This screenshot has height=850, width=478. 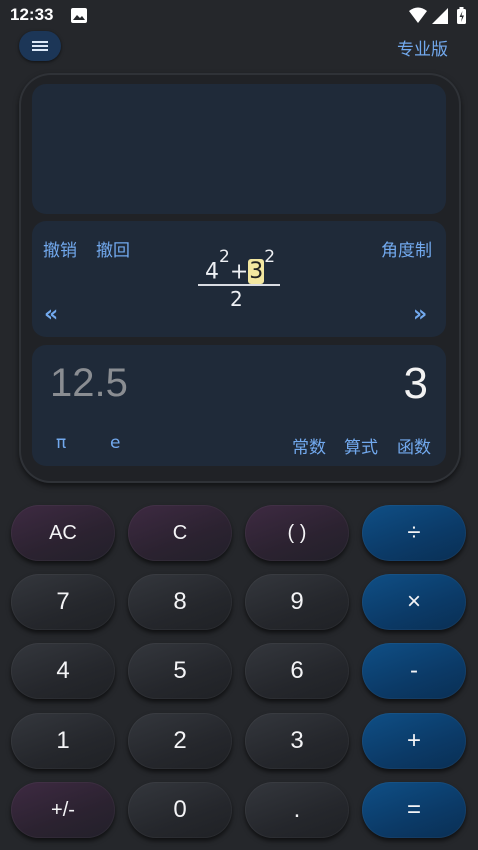 What do you see at coordinates (297, 533) in the screenshot?
I see `parentheses-button: ( )` at bounding box center [297, 533].